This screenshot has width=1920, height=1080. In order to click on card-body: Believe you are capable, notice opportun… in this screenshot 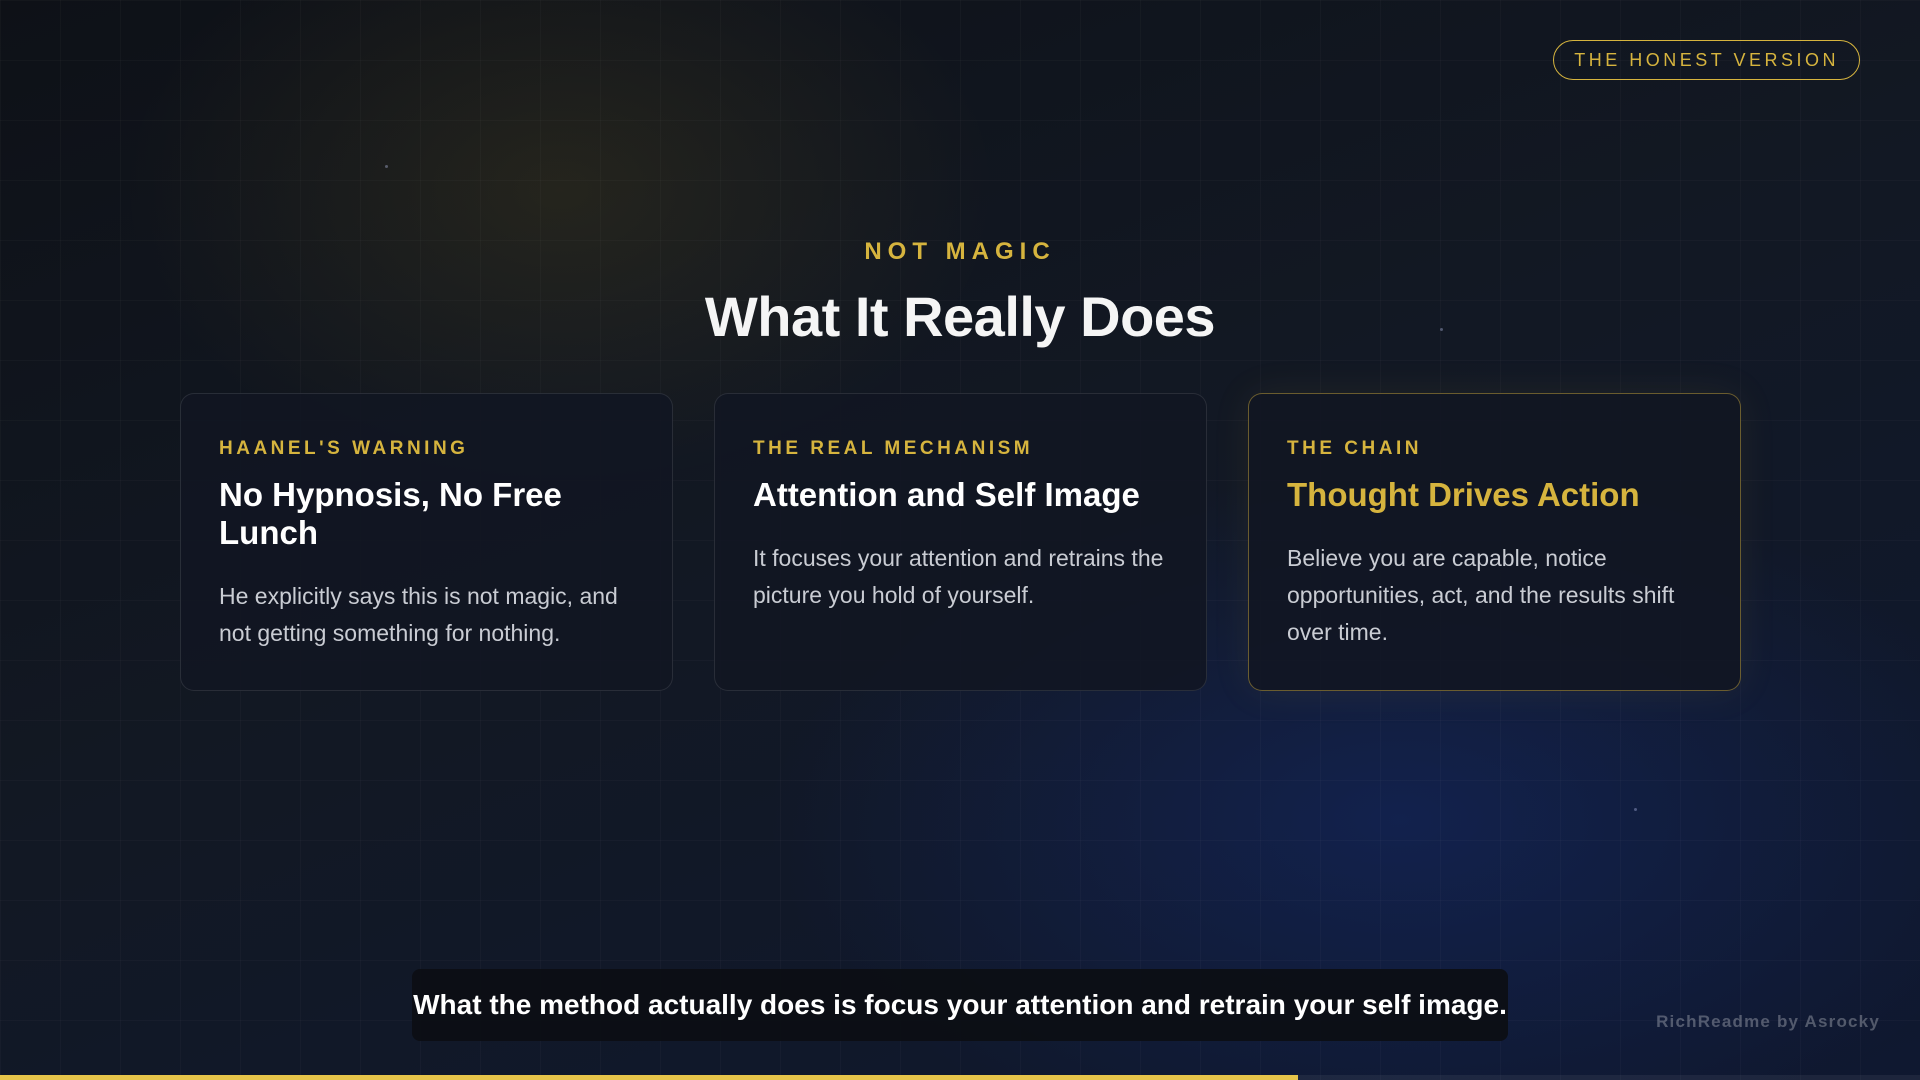, I will do `click(1481, 595)`.